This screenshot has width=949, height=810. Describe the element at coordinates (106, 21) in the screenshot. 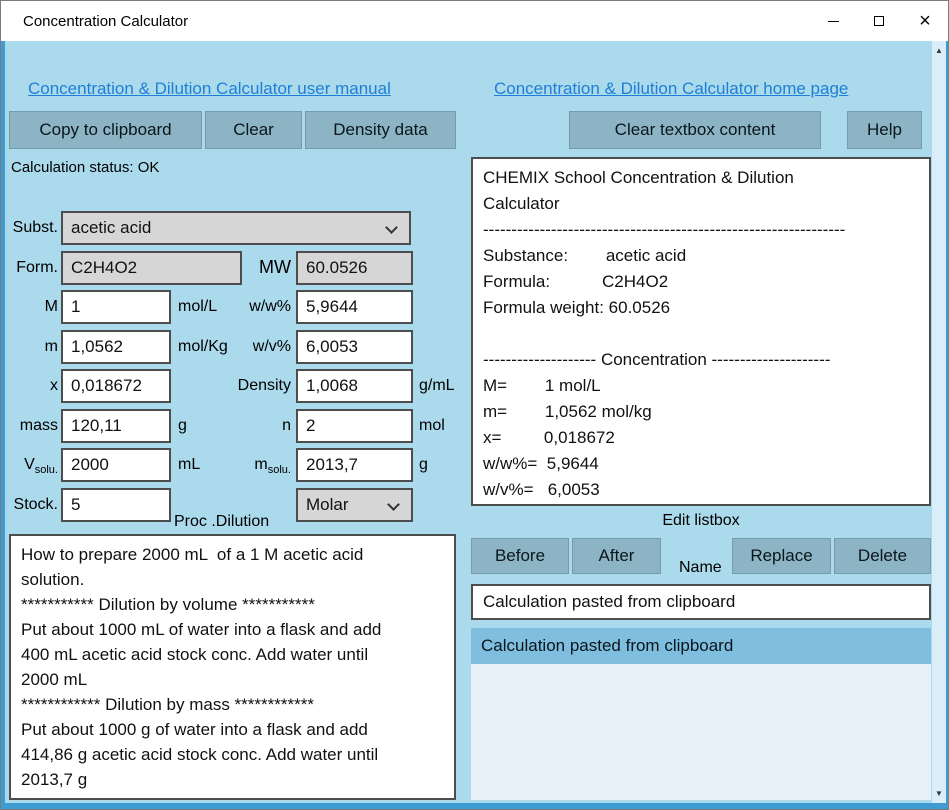

I see `window-title: Concentration Calculator` at that location.